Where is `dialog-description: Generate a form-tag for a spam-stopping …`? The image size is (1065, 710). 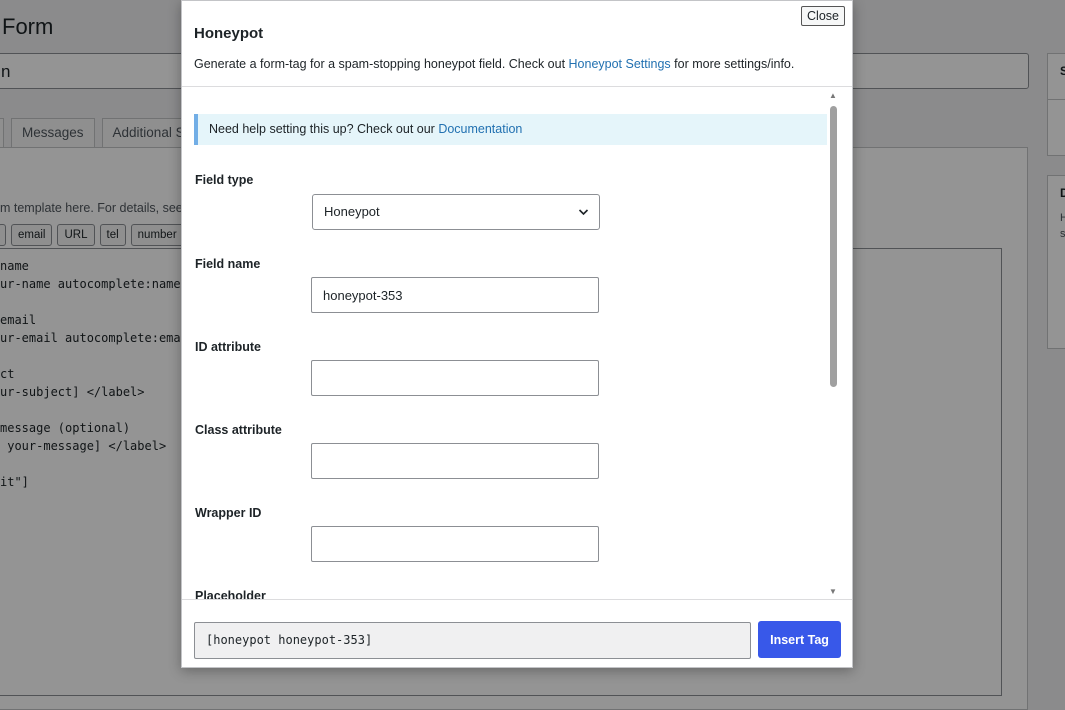
dialog-description: Generate a form-tag for a spam-stopping … is located at coordinates (494, 64).